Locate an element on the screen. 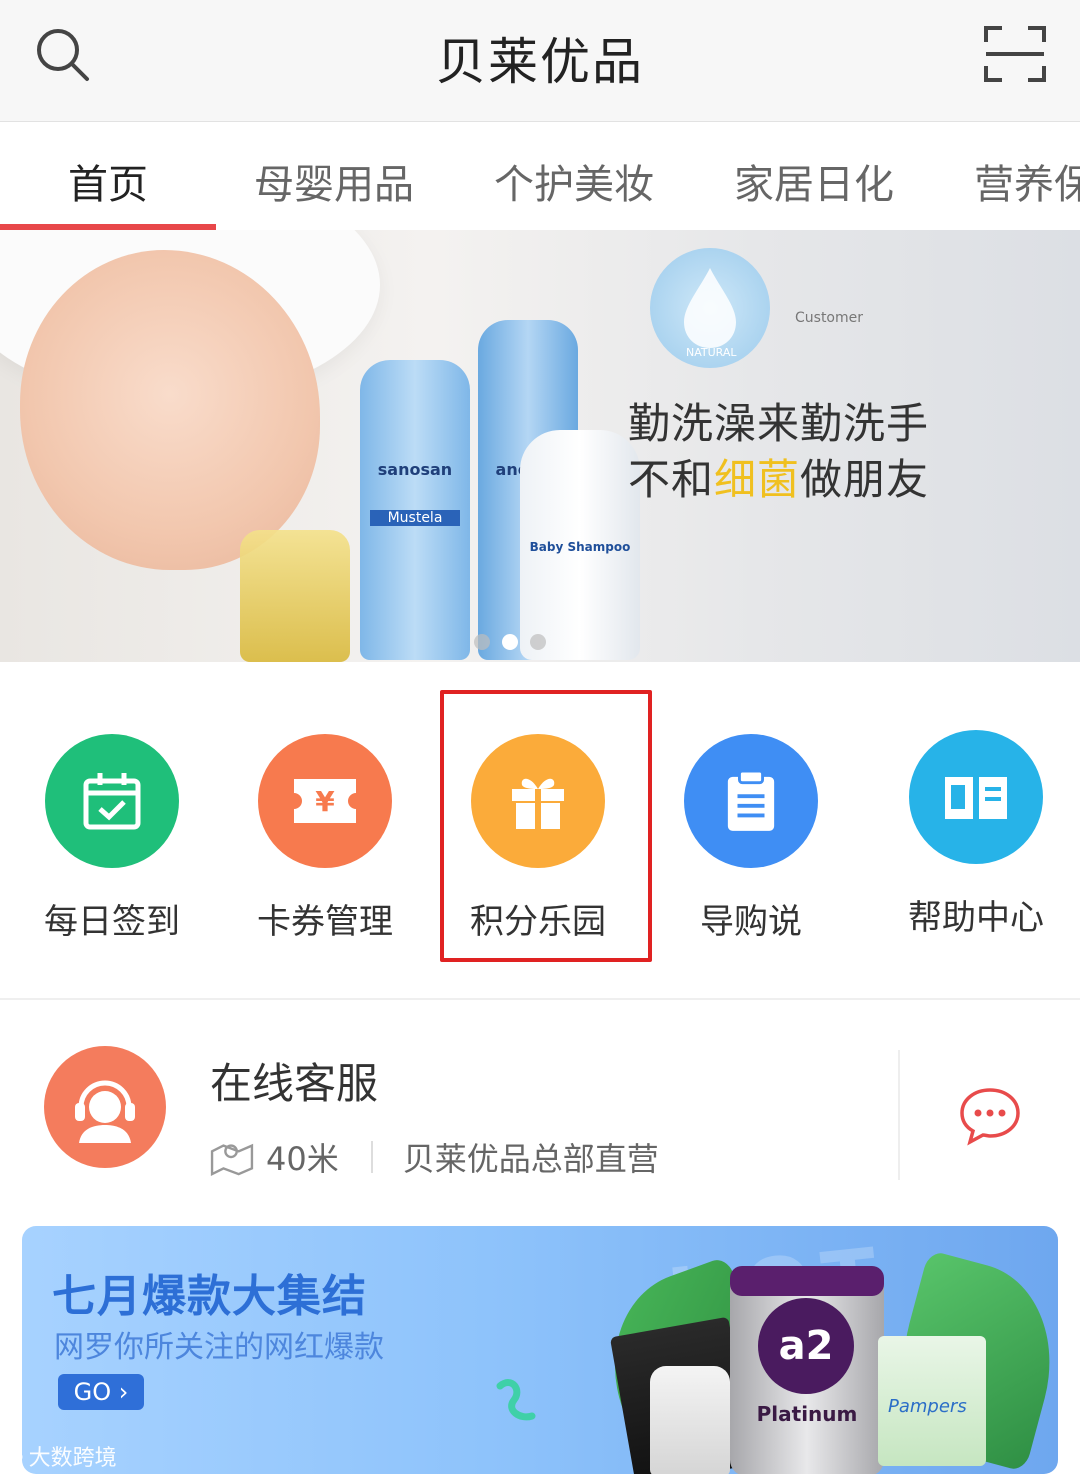  product-milk-label: Platinum is located at coordinates (807, 1414).